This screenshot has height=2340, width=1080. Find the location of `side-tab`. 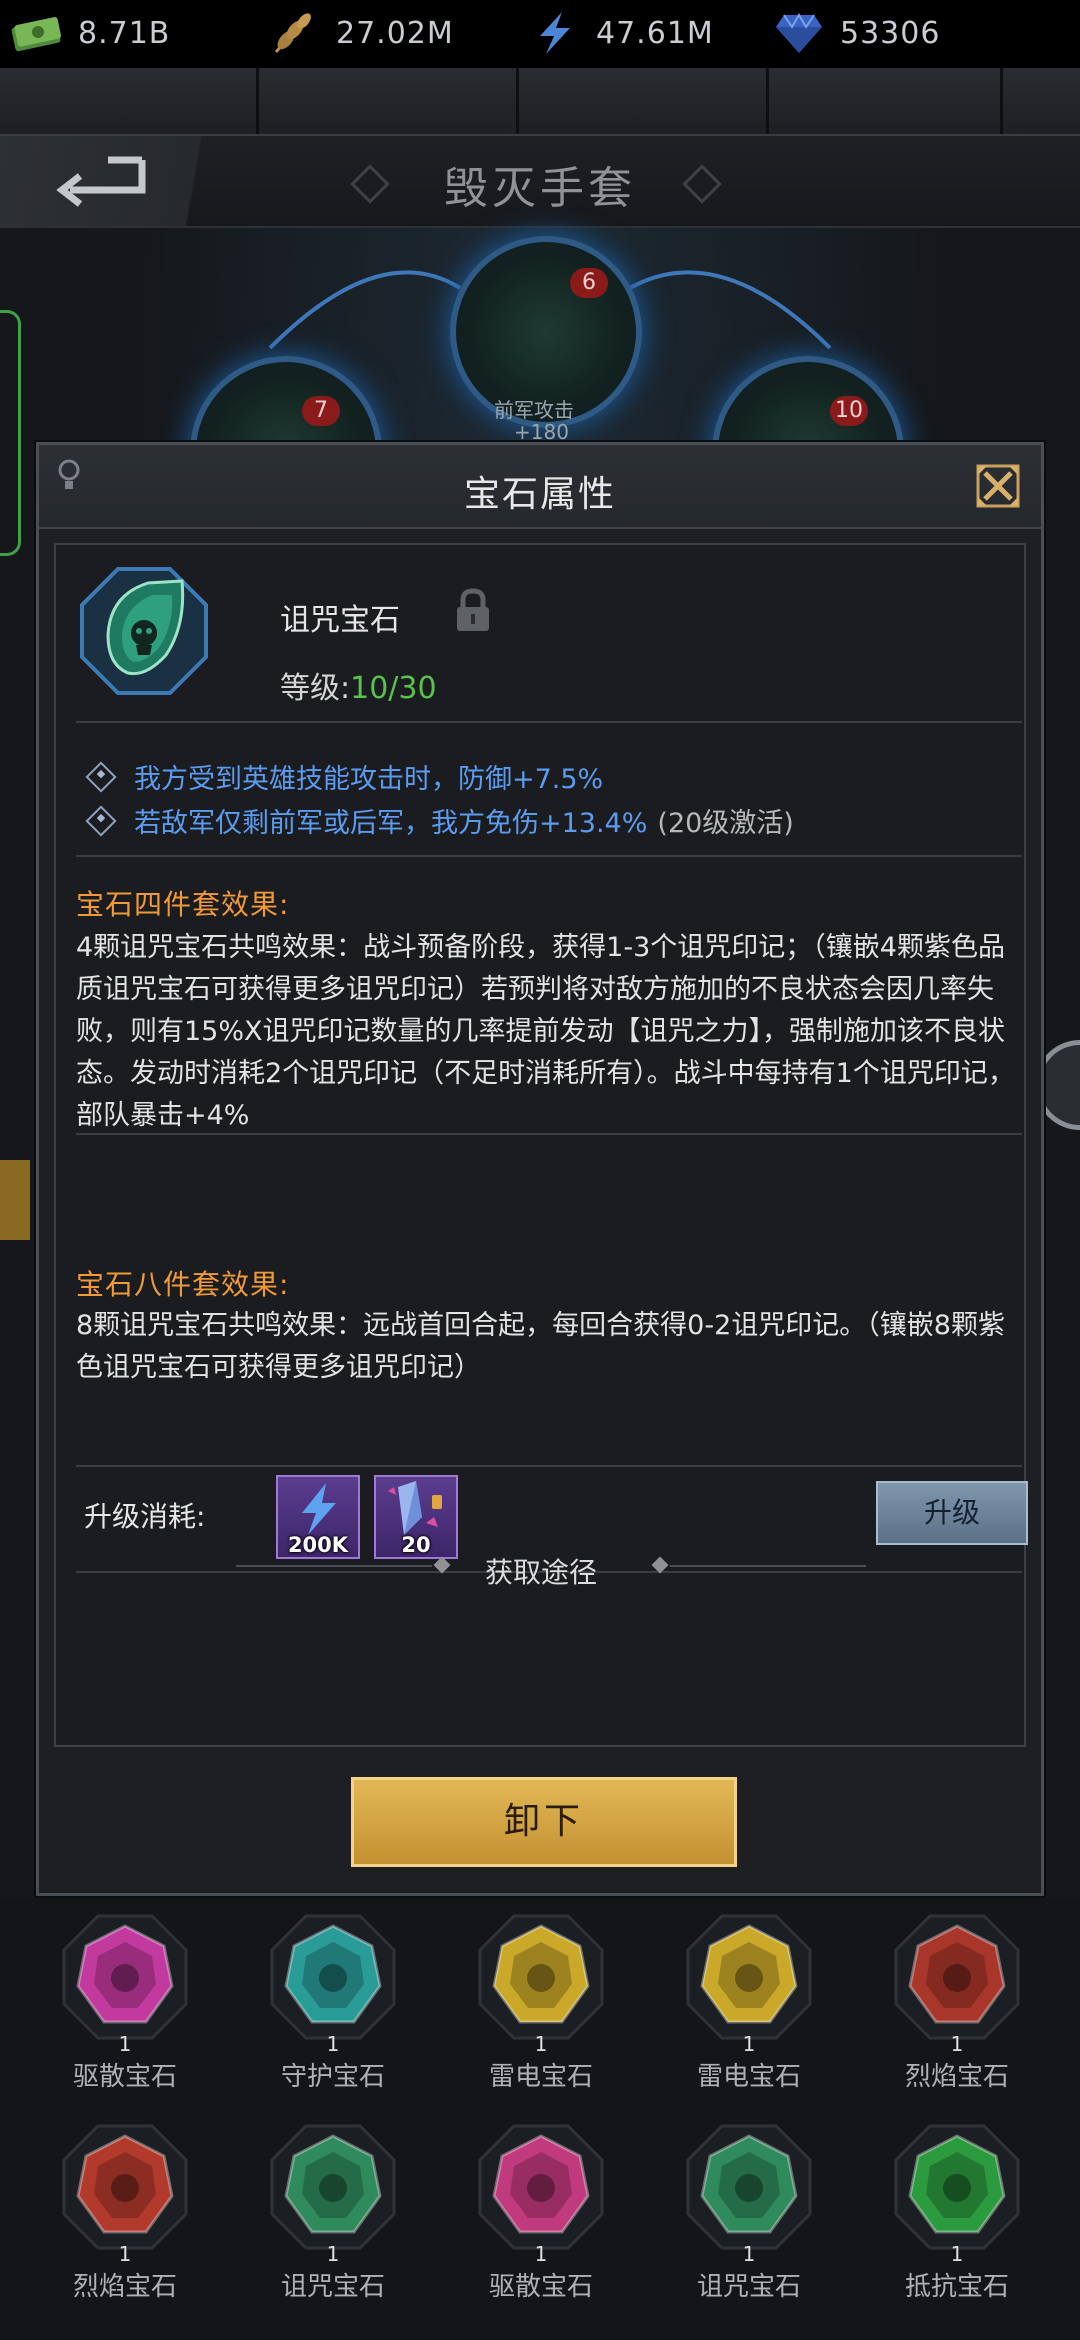

side-tab is located at coordinates (10, 433).